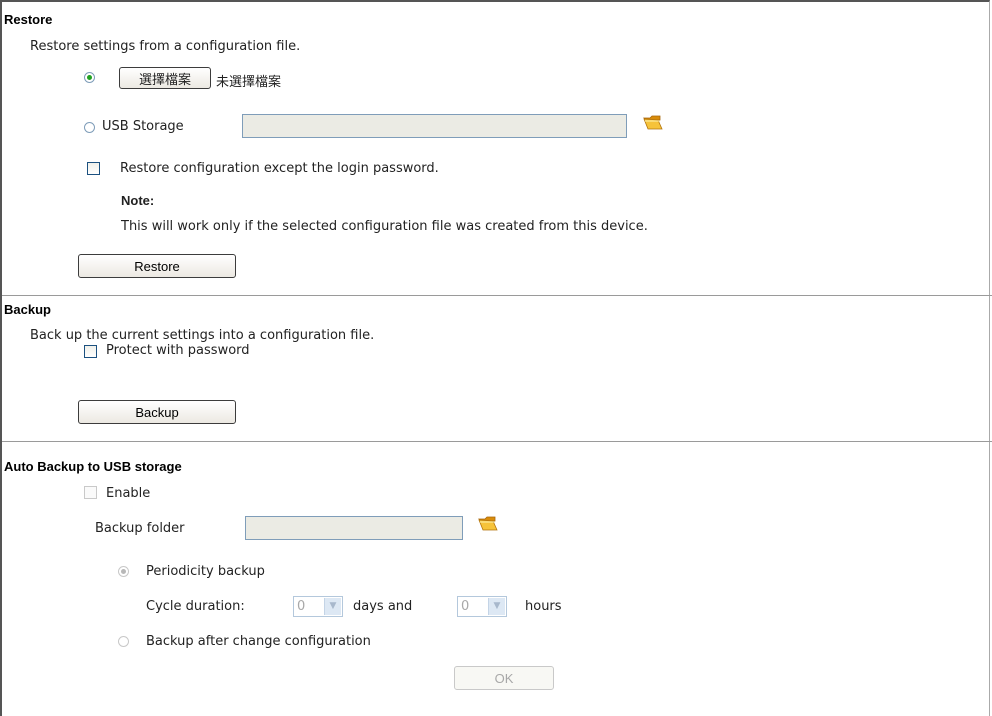 This screenshot has width=992, height=716. Describe the element at coordinates (249, 82) in the screenshot. I see `file-status-text: 未選擇檔案` at that location.